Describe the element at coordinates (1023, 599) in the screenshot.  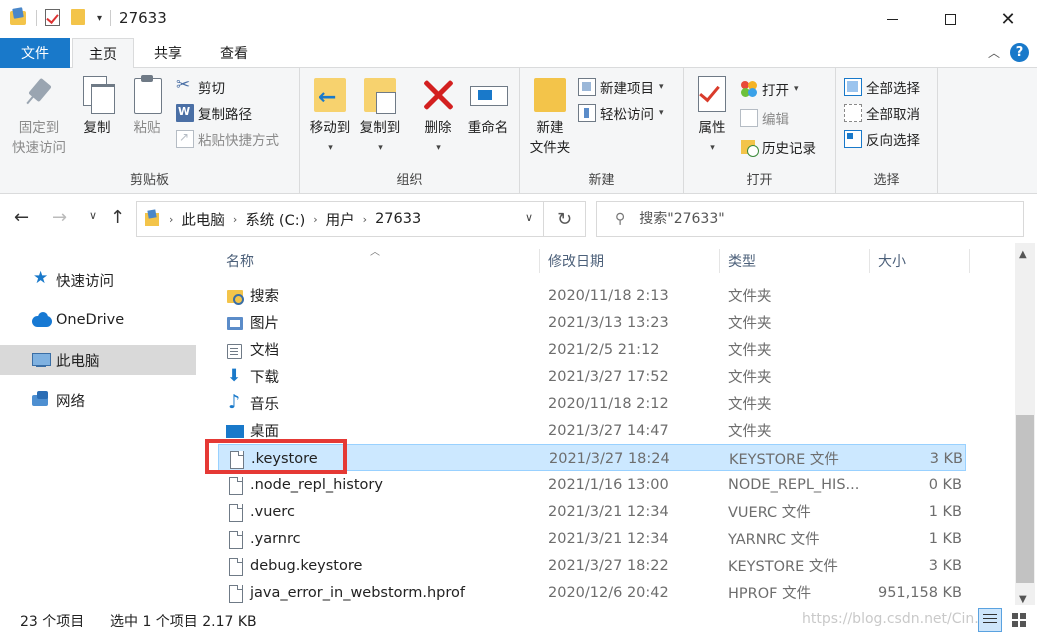
I see `scroll-down-icon: ▼` at that location.